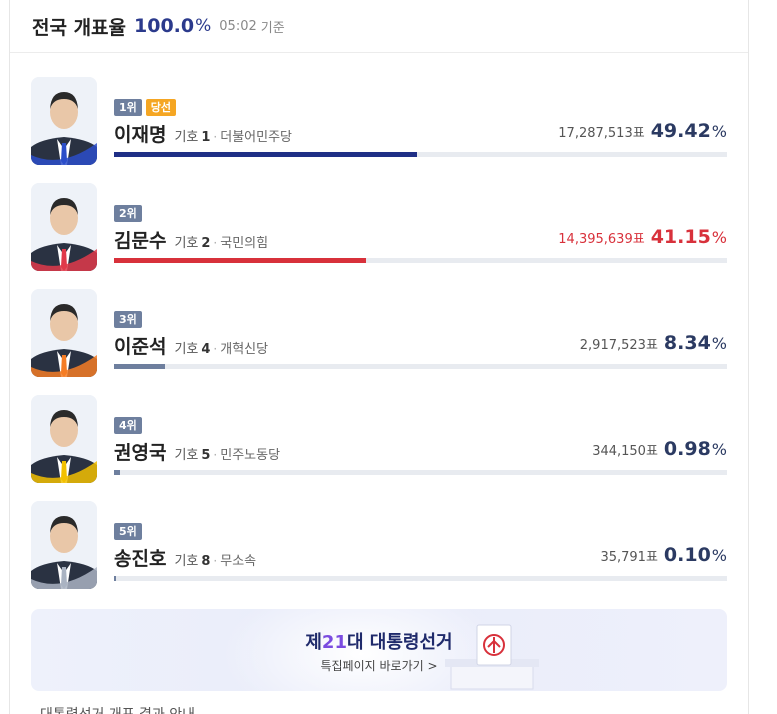  What do you see at coordinates (625, 451) in the screenshot?
I see `vote-count: 344,150표` at bounding box center [625, 451].